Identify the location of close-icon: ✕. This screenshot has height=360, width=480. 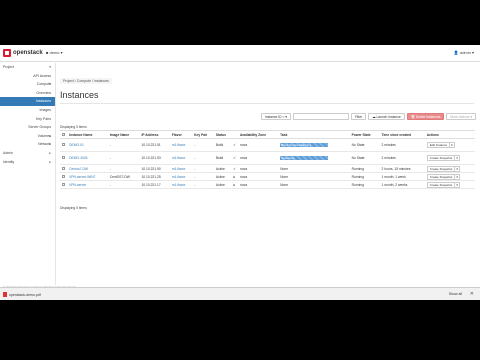
(472, 294).